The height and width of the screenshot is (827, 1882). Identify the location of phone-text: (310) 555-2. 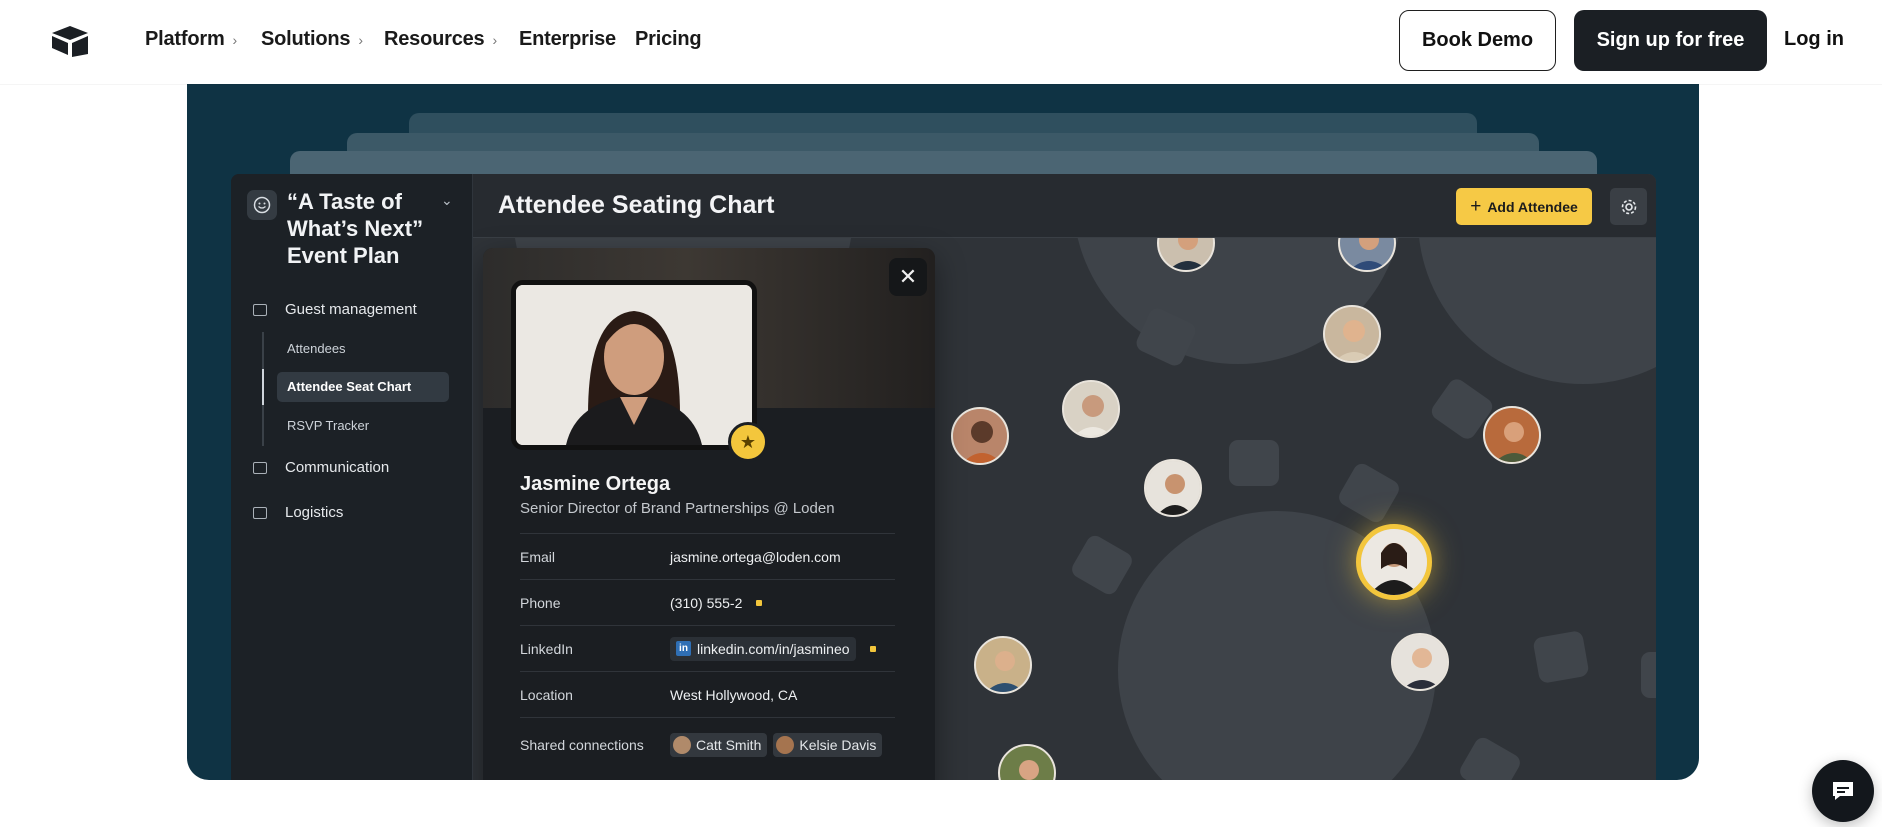
(706, 602).